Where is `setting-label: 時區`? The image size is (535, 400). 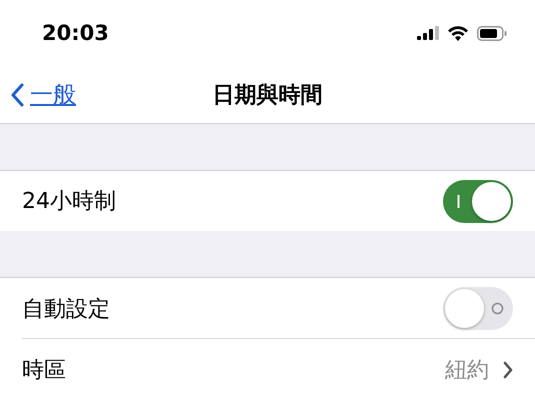
setting-label: 時區 is located at coordinates (44, 370).